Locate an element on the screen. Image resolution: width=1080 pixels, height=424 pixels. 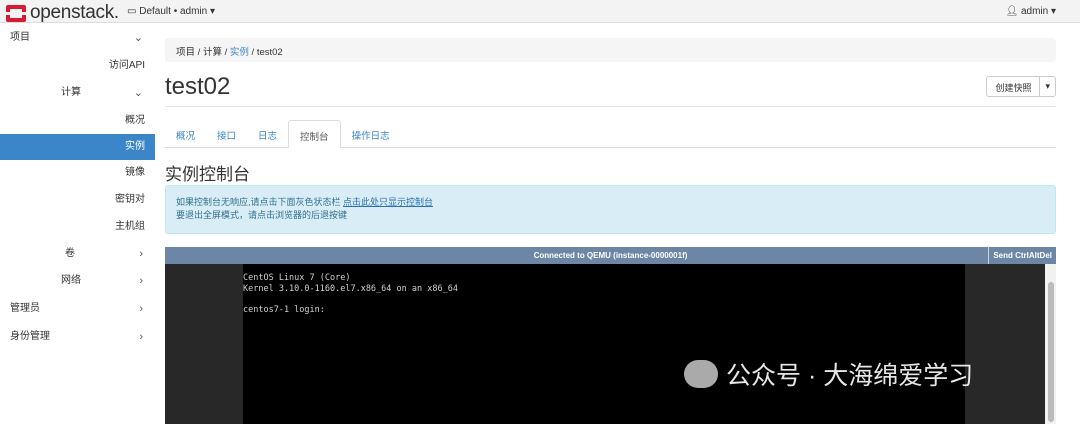
scrollbar-thumb is located at coordinates (1051, 352).